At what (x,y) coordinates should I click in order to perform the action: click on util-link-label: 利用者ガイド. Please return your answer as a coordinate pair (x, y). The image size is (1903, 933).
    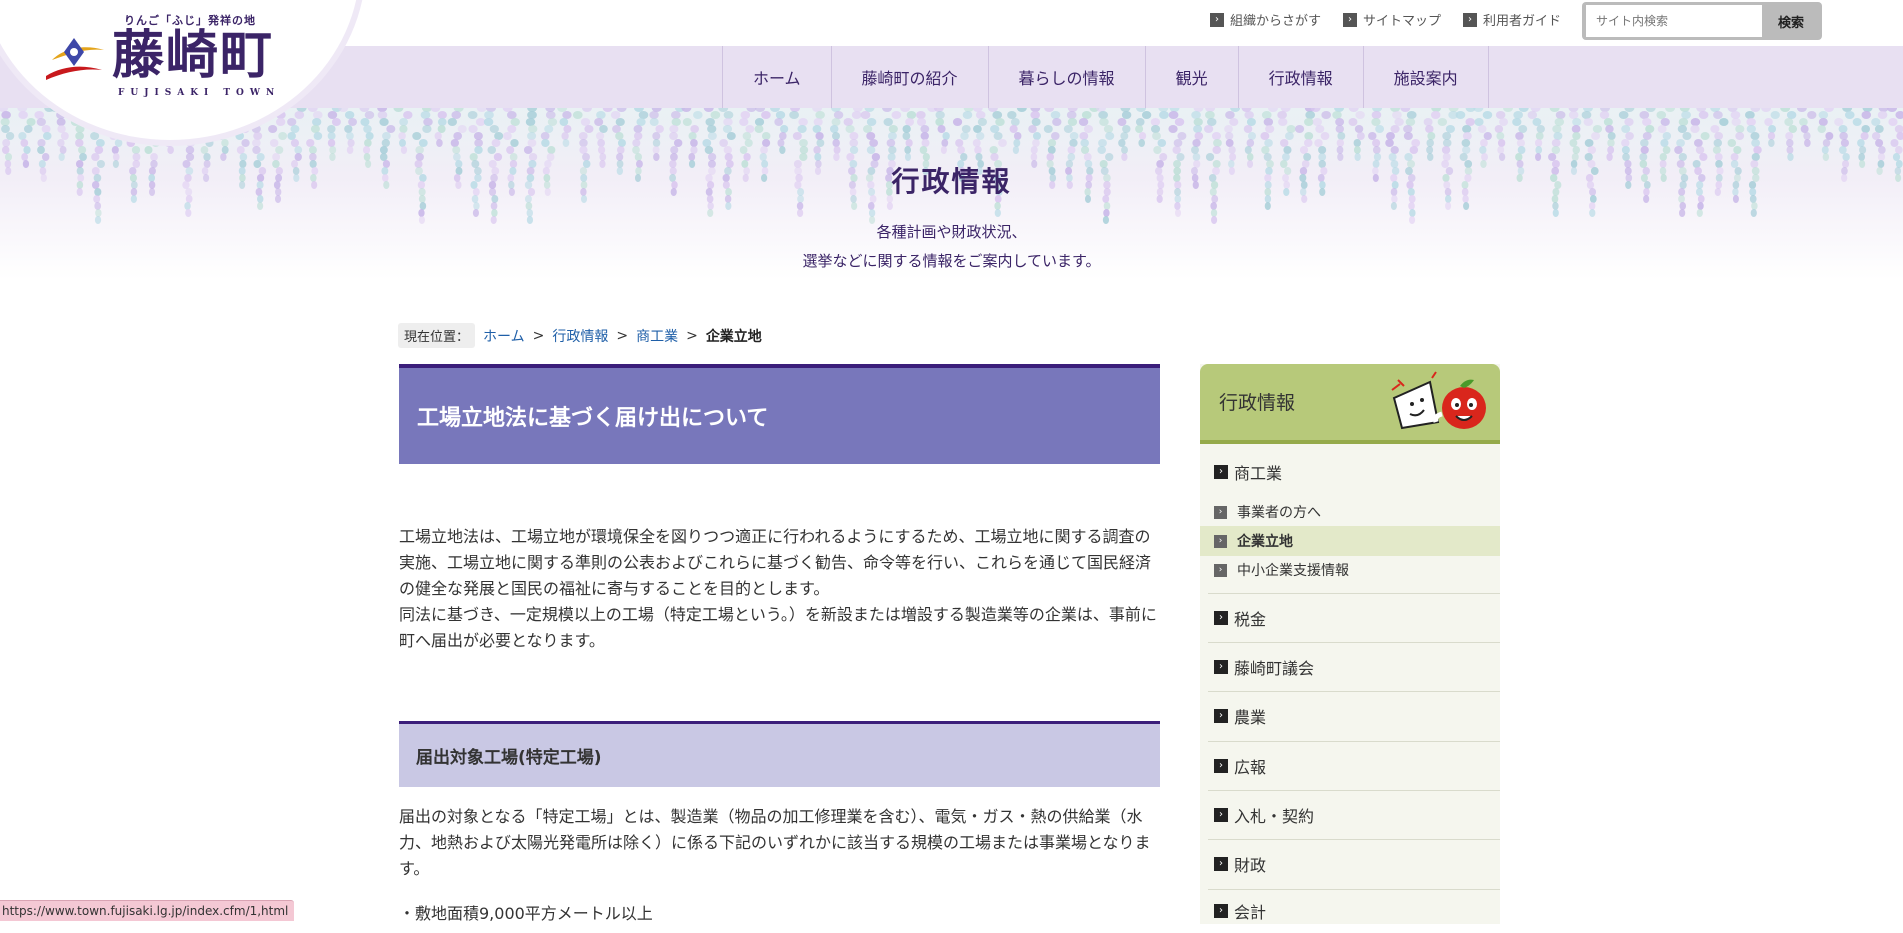
    Looking at the image, I should click on (1522, 21).